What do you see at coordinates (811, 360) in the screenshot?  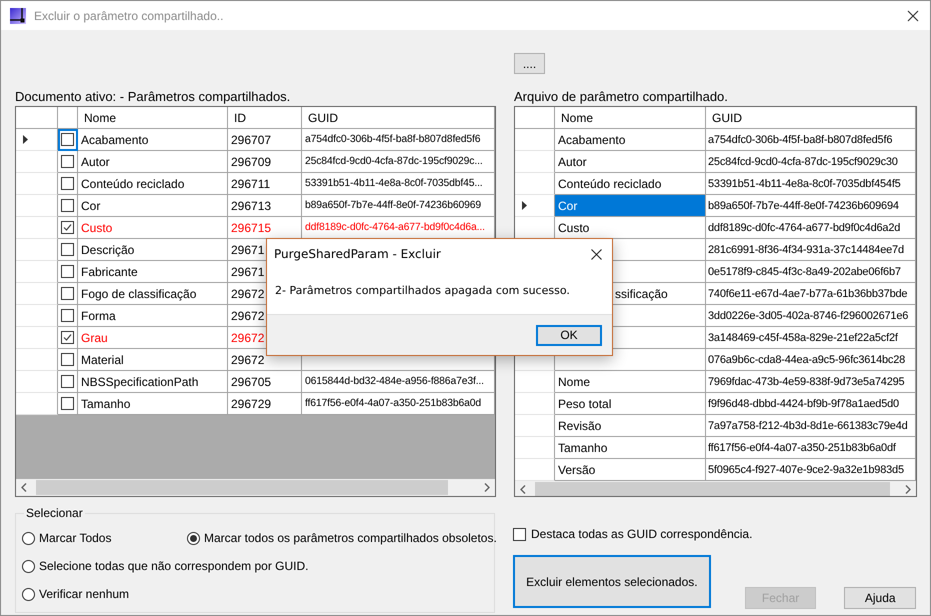 I see `table-cell: 076a9b6c-cda8-44ea-a9c5-96fc3614bc28` at bounding box center [811, 360].